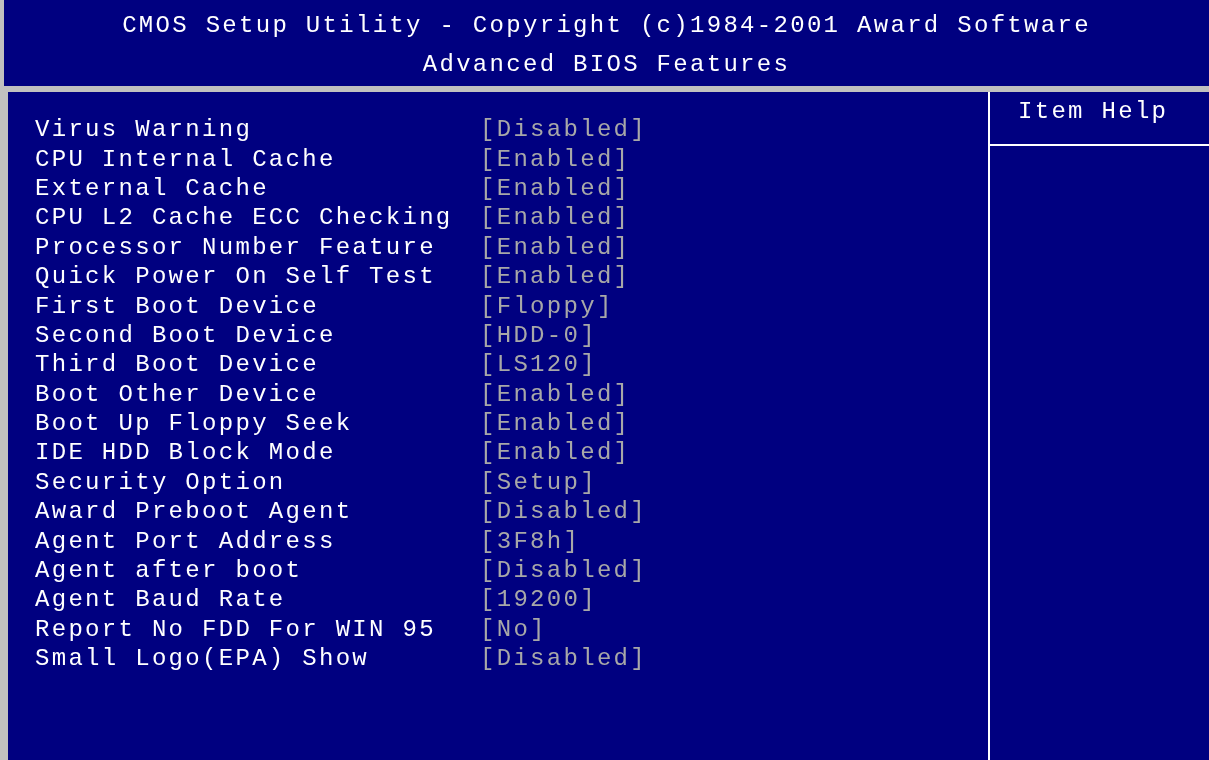 Image resolution: width=1209 pixels, height=760 pixels. Describe the element at coordinates (538, 335) in the screenshot. I see `setting-value: [HDD-0]` at that location.